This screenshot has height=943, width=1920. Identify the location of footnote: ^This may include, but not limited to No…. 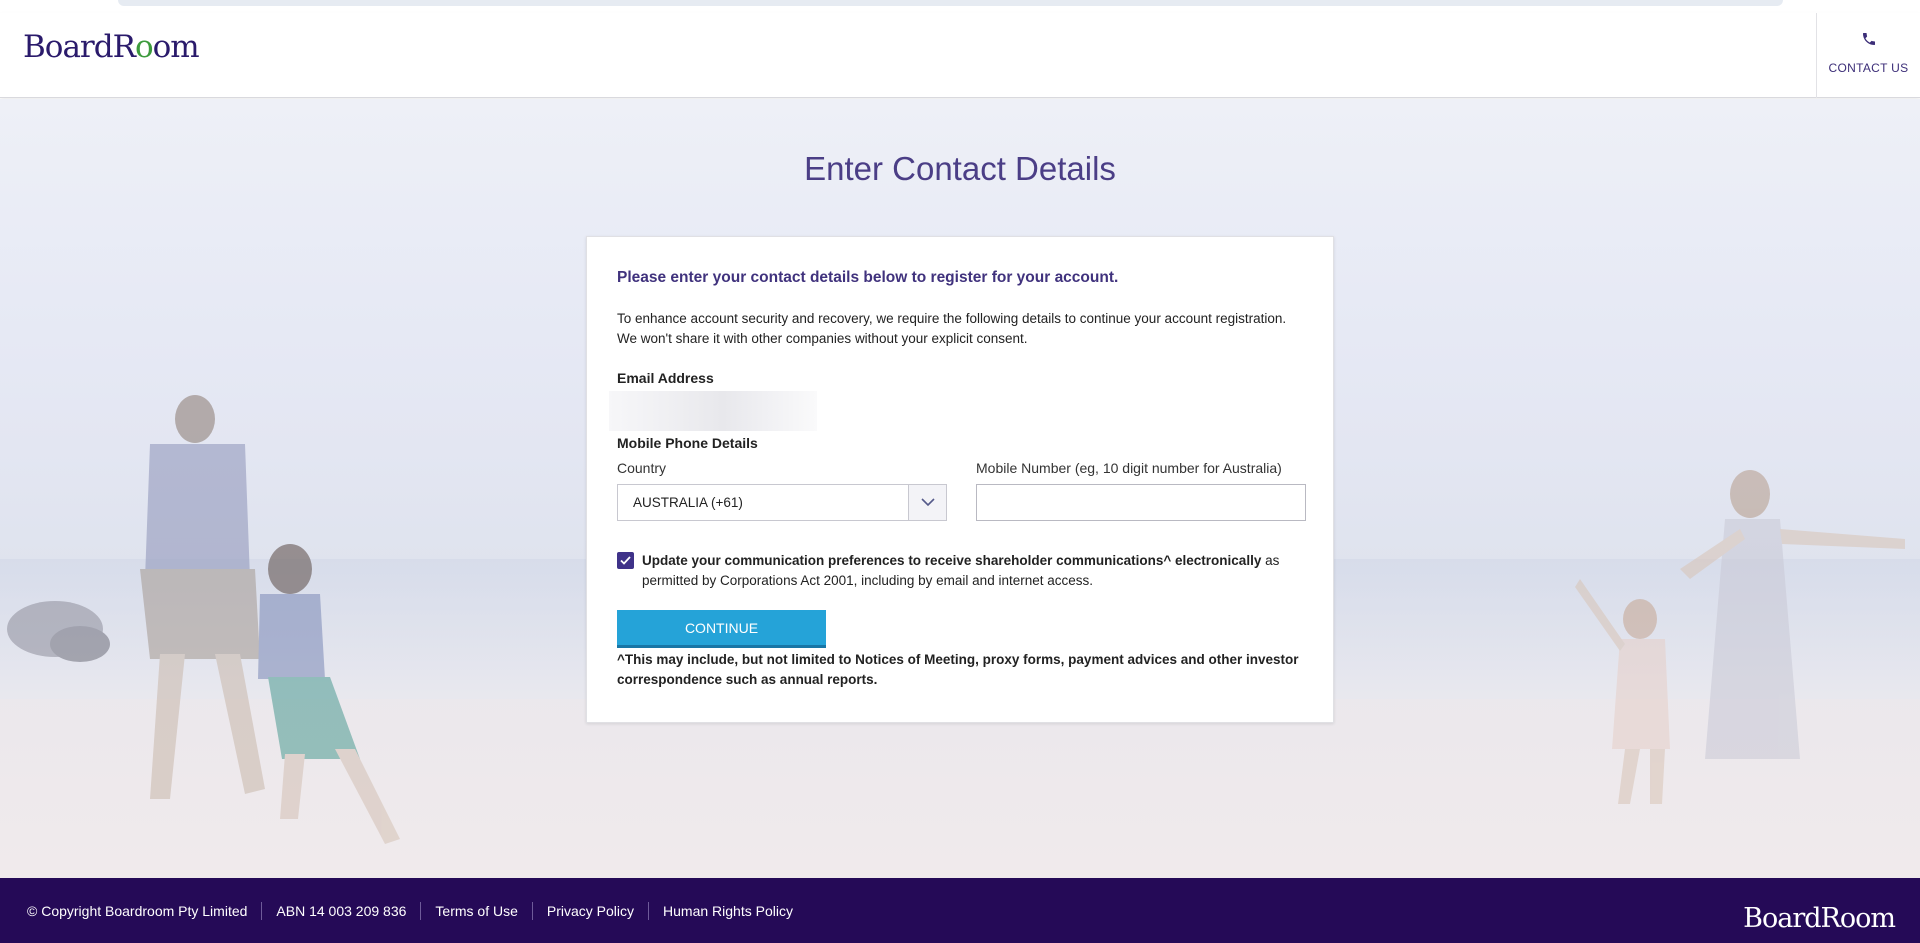
(958, 669).